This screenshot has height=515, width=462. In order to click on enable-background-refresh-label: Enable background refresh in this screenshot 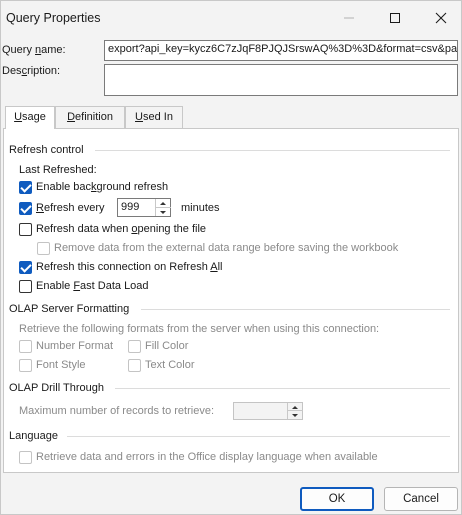, I will do `click(102, 187)`.